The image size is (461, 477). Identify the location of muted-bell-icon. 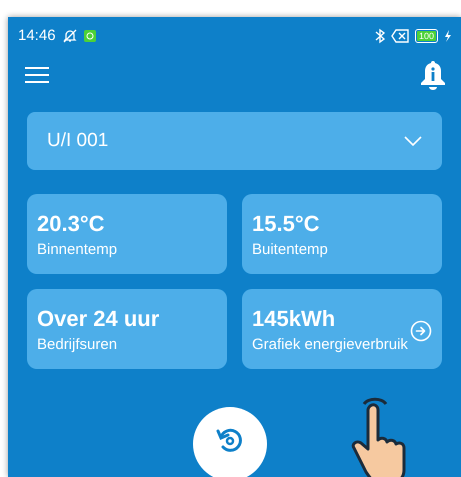
(70, 36).